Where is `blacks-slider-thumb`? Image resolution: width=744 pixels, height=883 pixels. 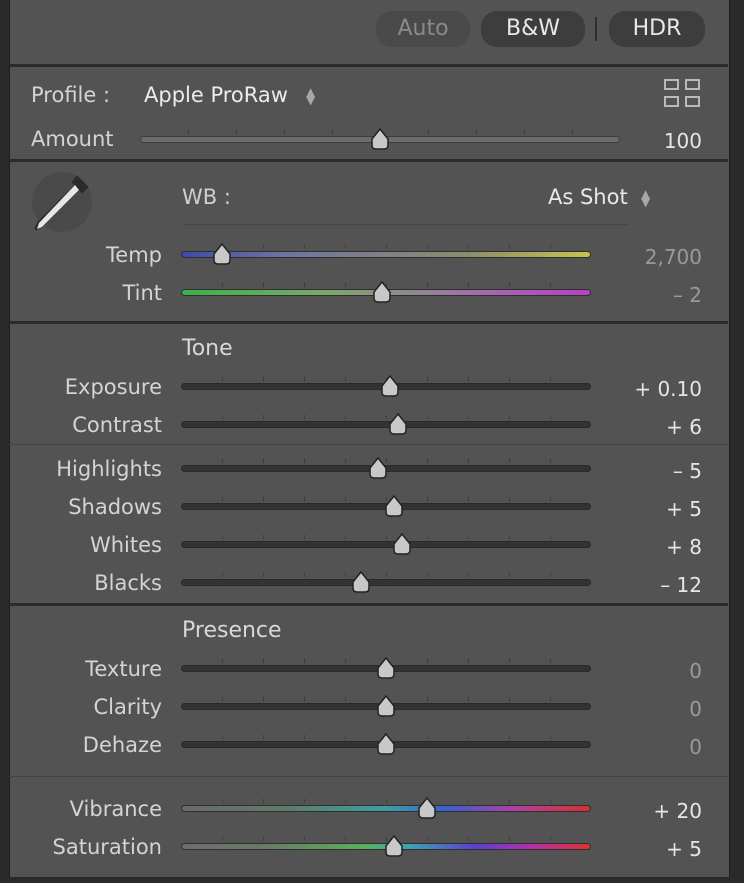
blacks-slider-thumb is located at coordinates (361, 582).